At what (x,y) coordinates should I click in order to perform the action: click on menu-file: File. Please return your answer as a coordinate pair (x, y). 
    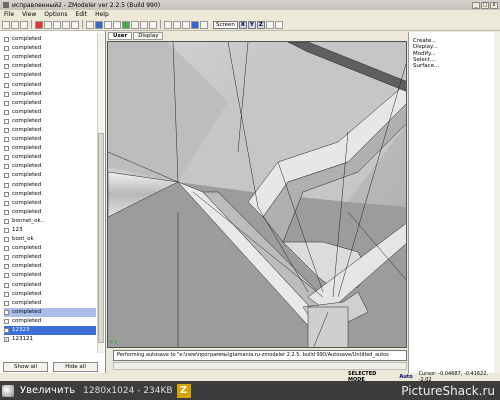
    Looking at the image, I should click on (9, 14).